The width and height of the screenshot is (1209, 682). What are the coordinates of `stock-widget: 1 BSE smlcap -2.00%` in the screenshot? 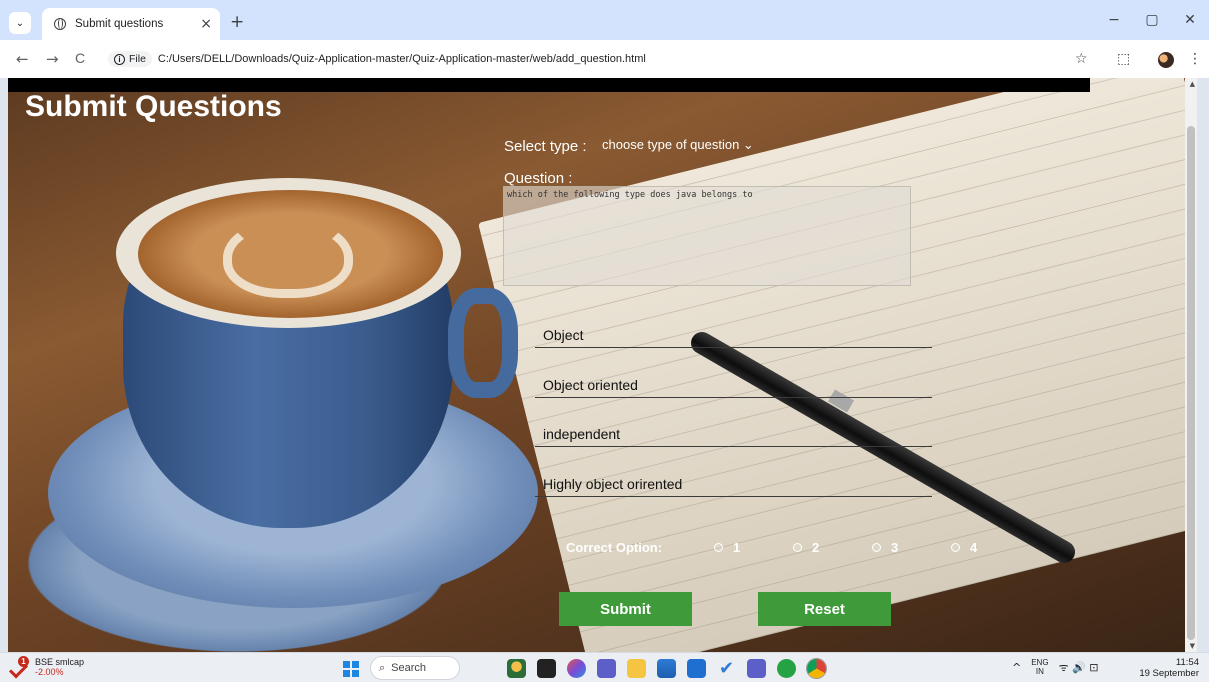 It's located at (47, 666).